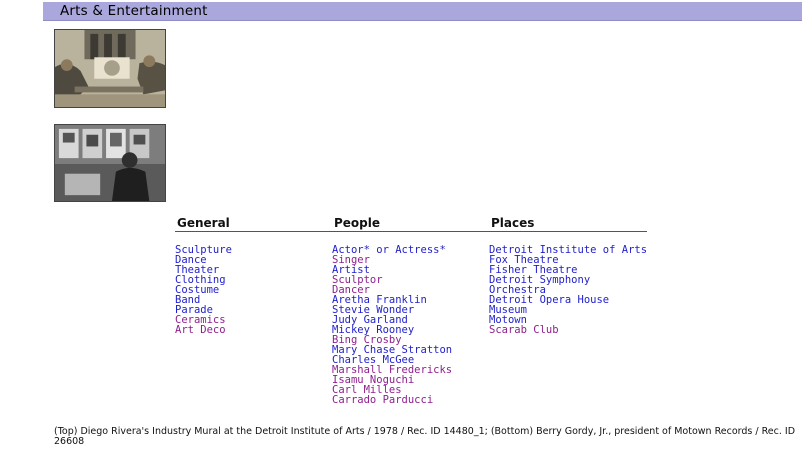  What do you see at coordinates (568, 330) in the screenshot?
I see `topic-link-item: Scarab Club` at bounding box center [568, 330].